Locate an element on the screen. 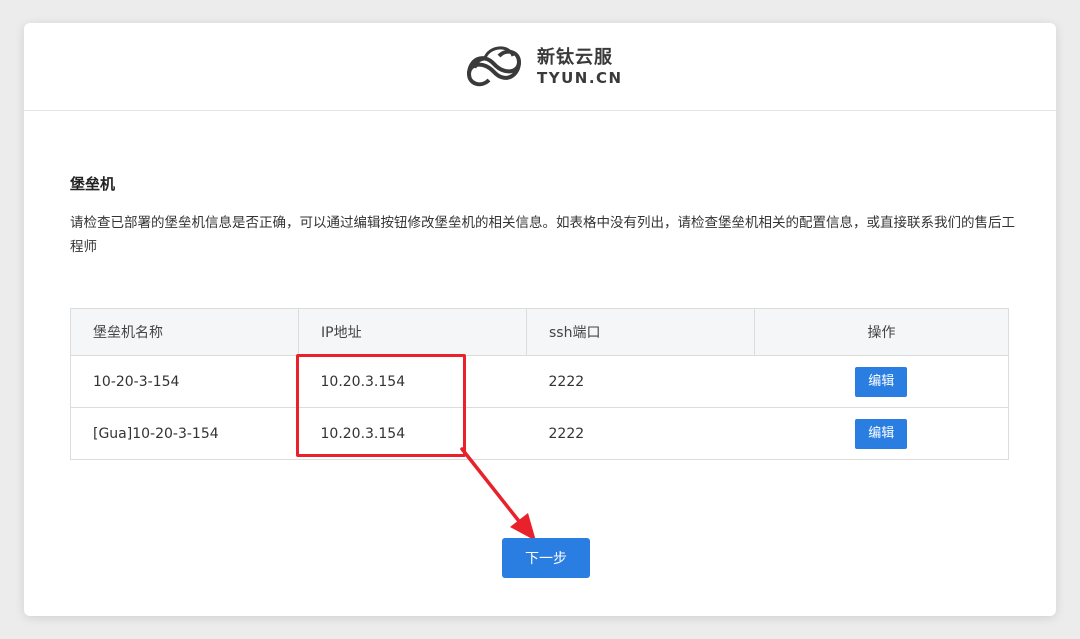 The height and width of the screenshot is (639, 1080). brand-logo: 新钛云服 TYUN.CN is located at coordinates (546, 66).